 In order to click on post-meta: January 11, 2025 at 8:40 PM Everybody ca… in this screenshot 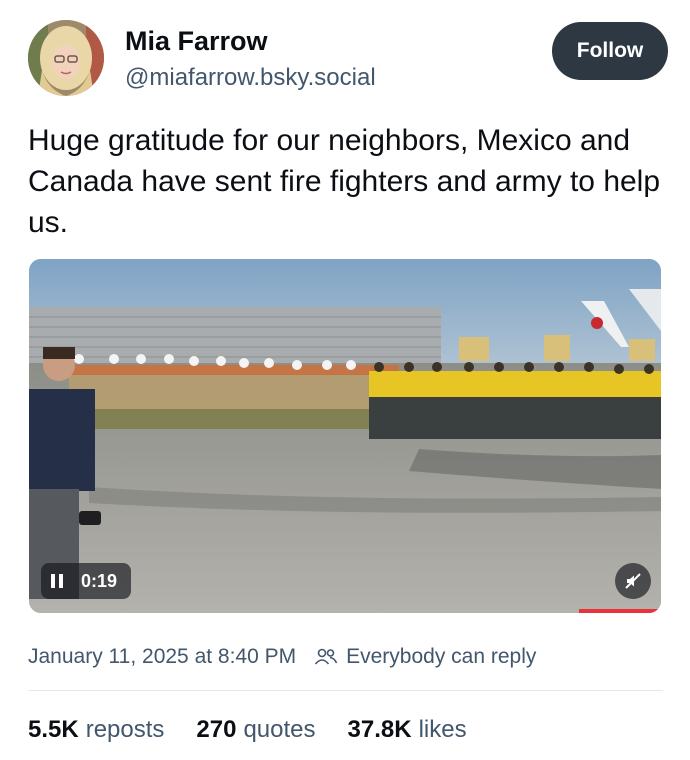, I will do `click(282, 657)`.